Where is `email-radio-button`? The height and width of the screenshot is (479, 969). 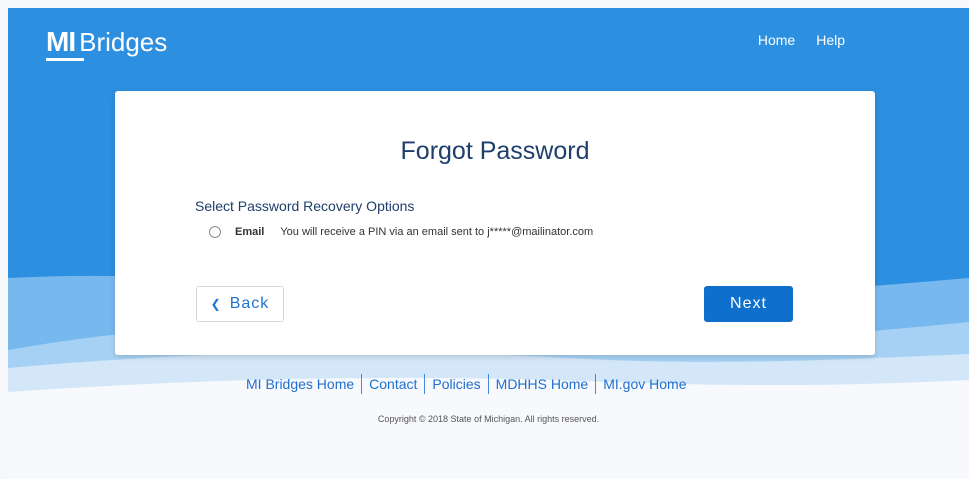 email-radio-button is located at coordinates (215, 232).